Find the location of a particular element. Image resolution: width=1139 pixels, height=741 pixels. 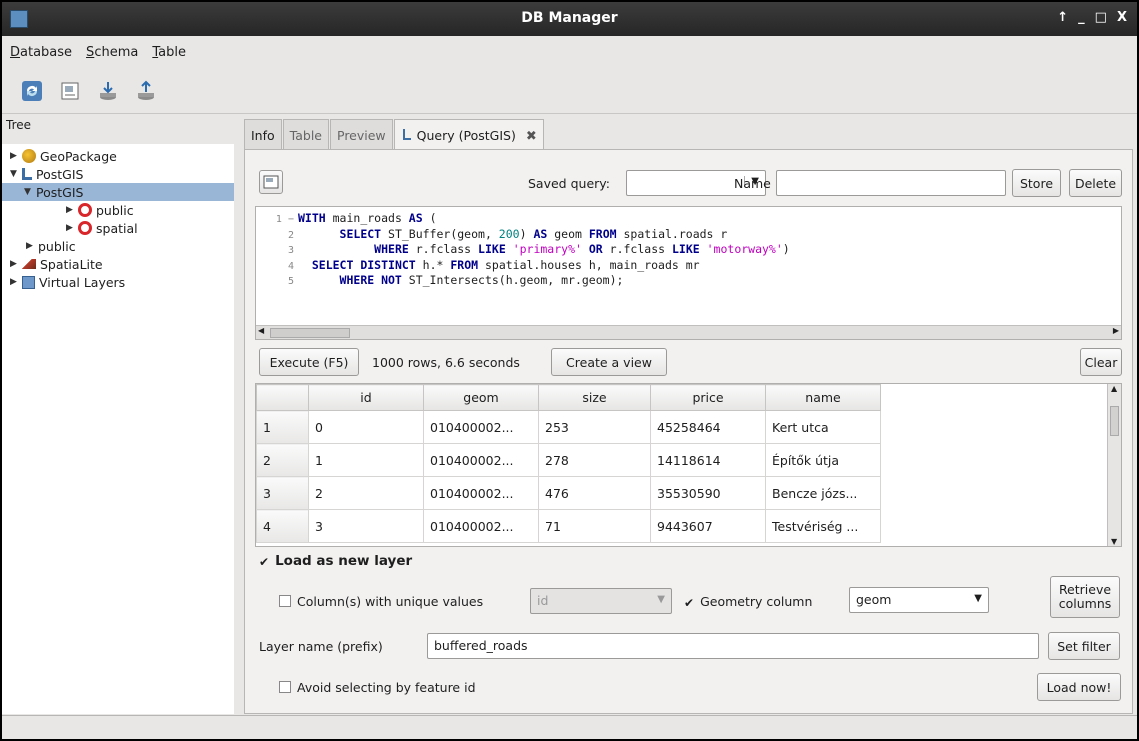

load-now-button: Load now! is located at coordinates (1079, 687).